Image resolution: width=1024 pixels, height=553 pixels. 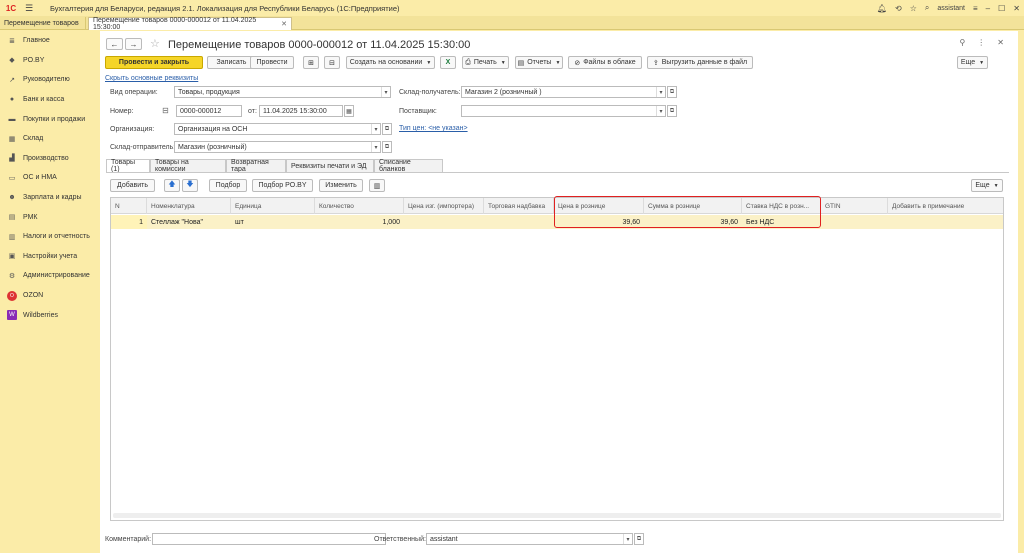 I want to click on menu-icon: ☰, so click(x=29, y=8).